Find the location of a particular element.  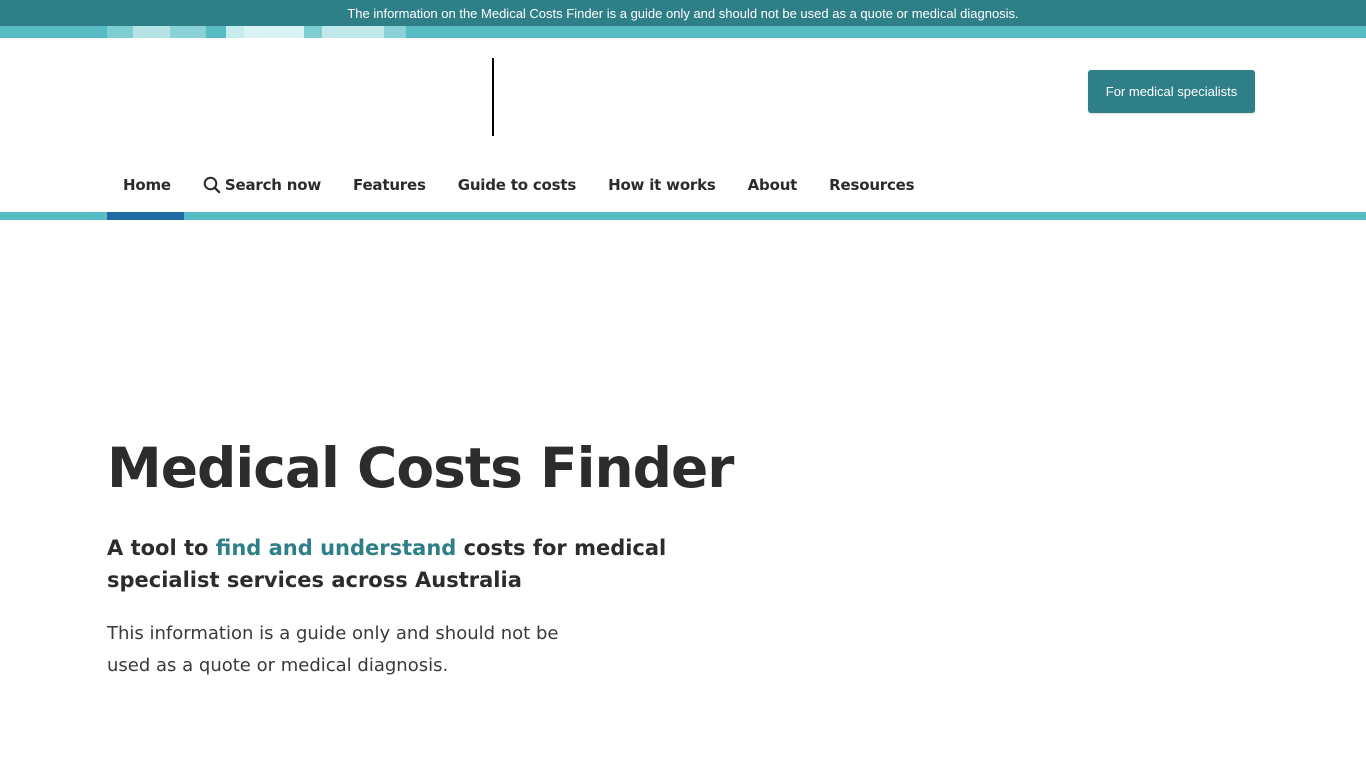

nav-item-about: About is located at coordinates (773, 185).